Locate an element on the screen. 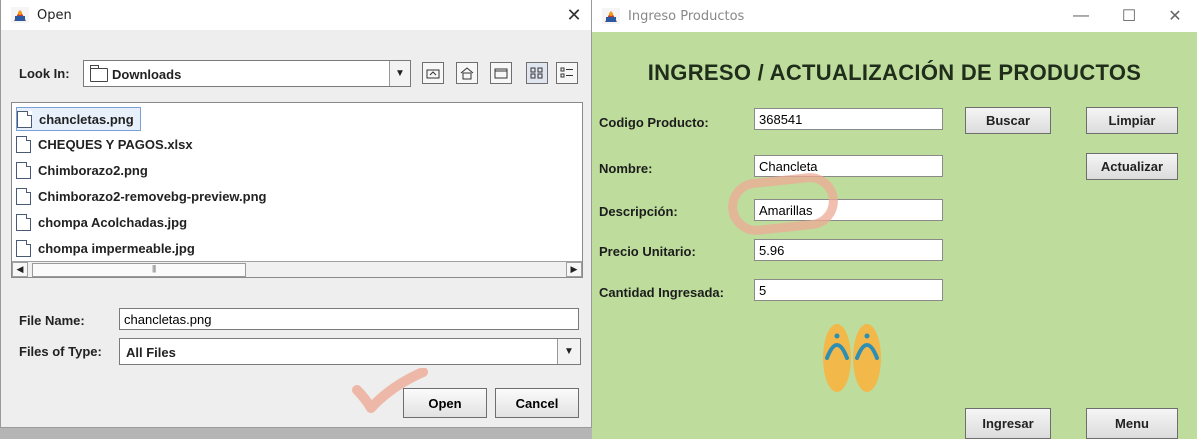  folder-icon is located at coordinates (99, 73).